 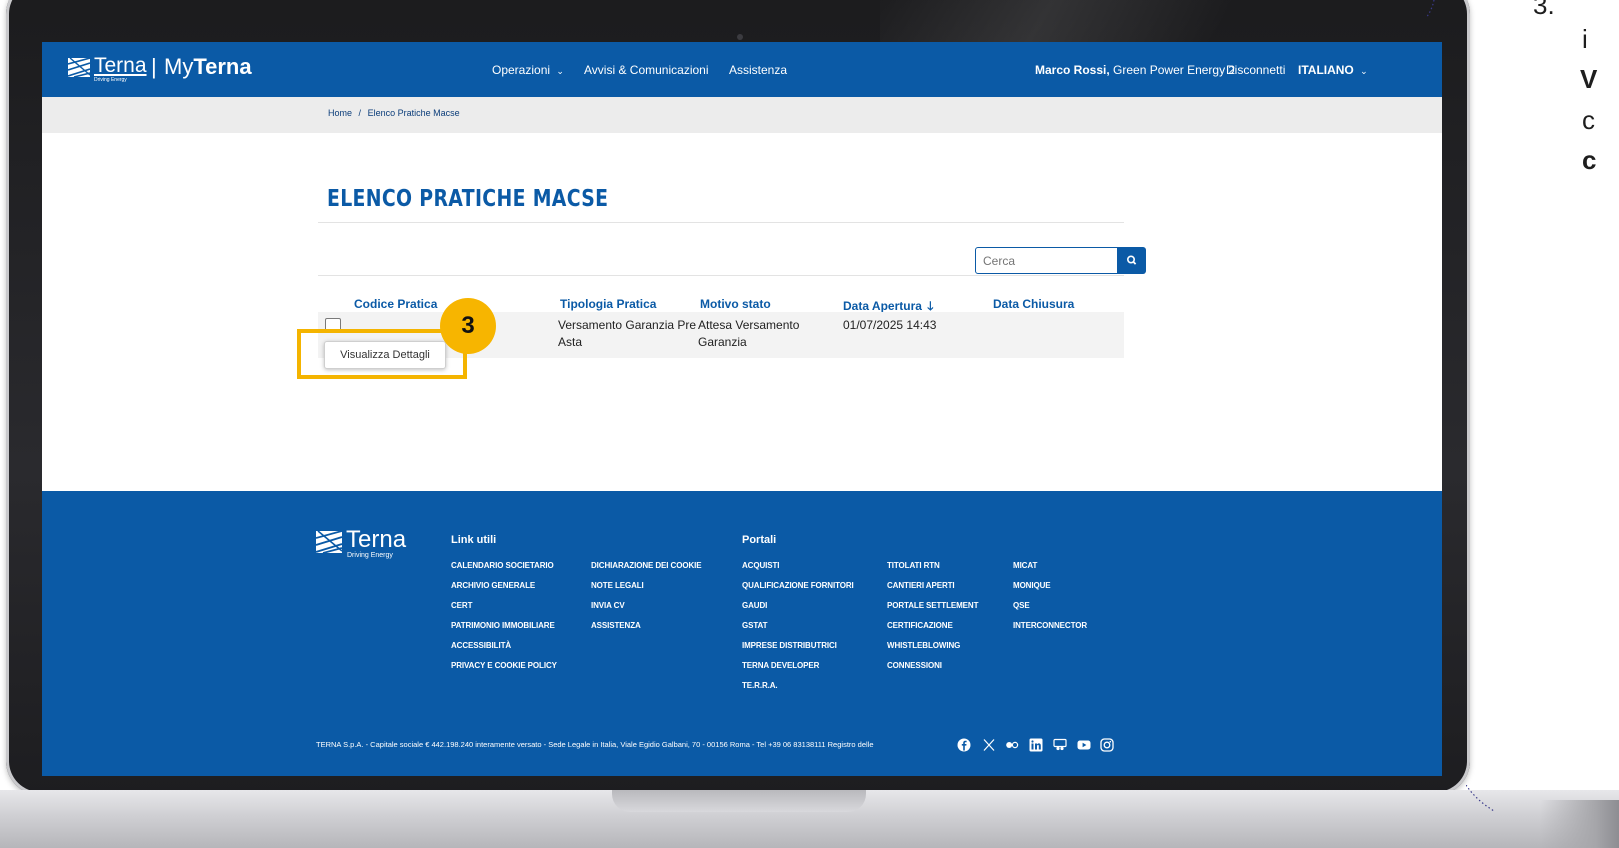 What do you see at coordinates (627, 325) in the screenshot?
I see `cell-tipologia-line1: Versamento Garanzia Pre` at bounding box center [627, 325].